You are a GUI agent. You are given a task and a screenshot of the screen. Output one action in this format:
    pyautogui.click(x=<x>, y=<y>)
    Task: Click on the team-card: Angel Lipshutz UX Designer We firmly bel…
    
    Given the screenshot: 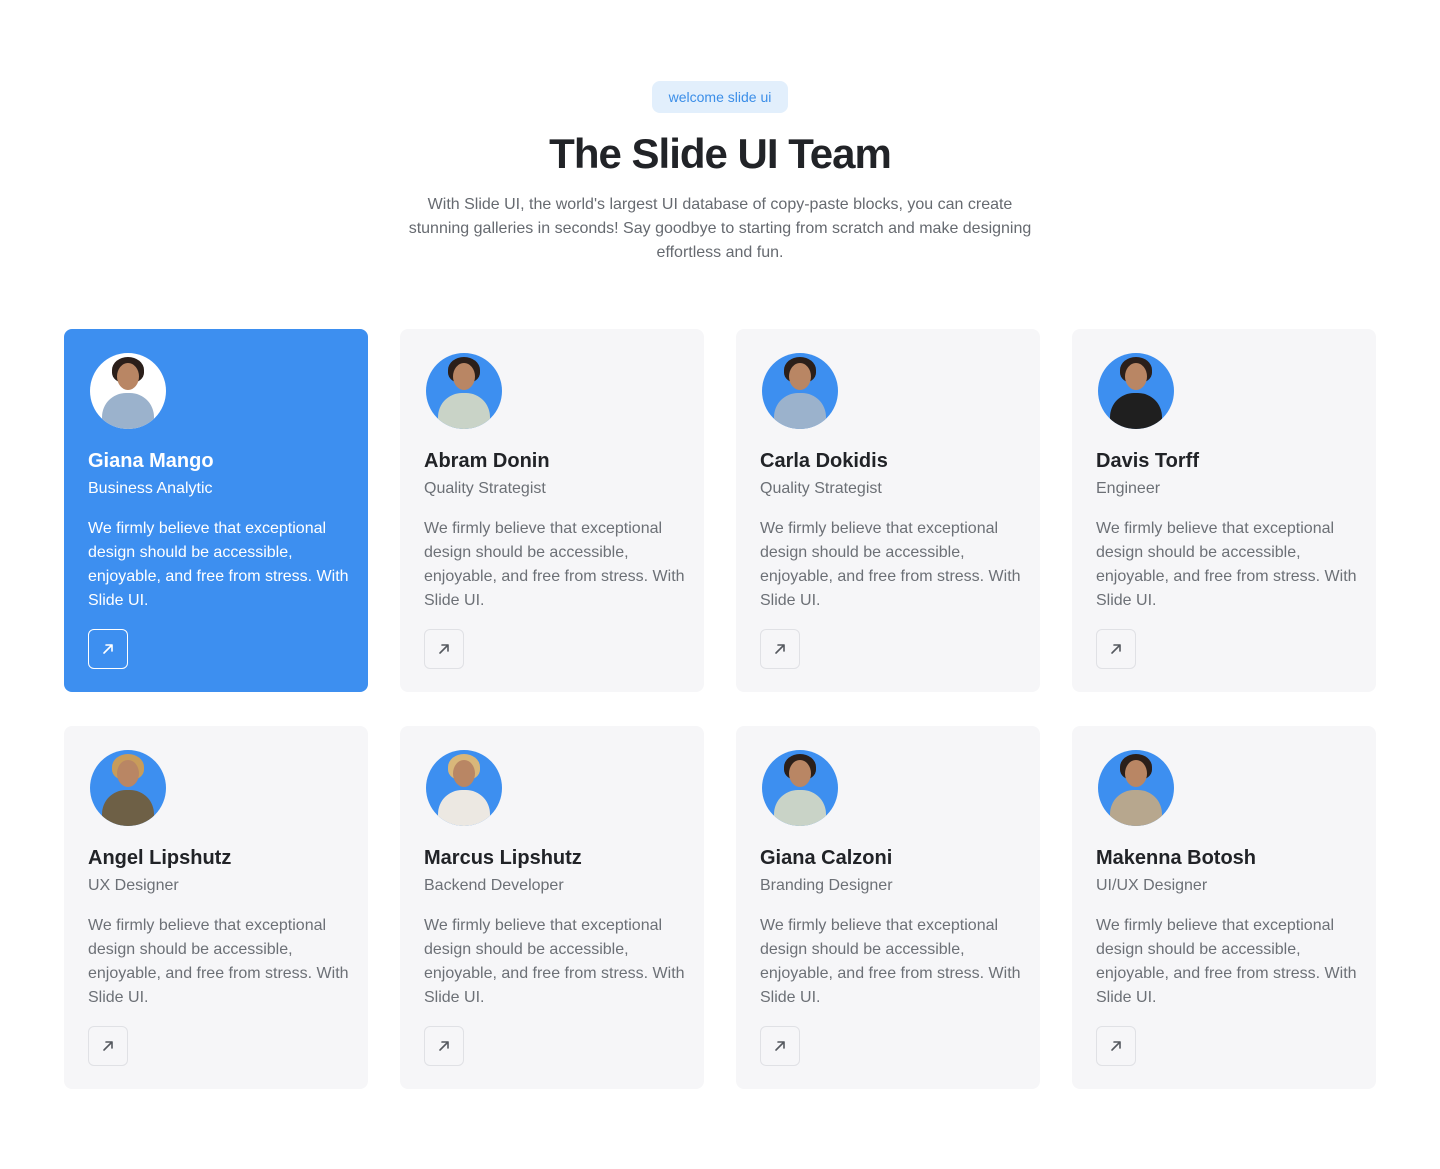 What is the action you would take?
    pyautogui.click(x=216, y=907)
    